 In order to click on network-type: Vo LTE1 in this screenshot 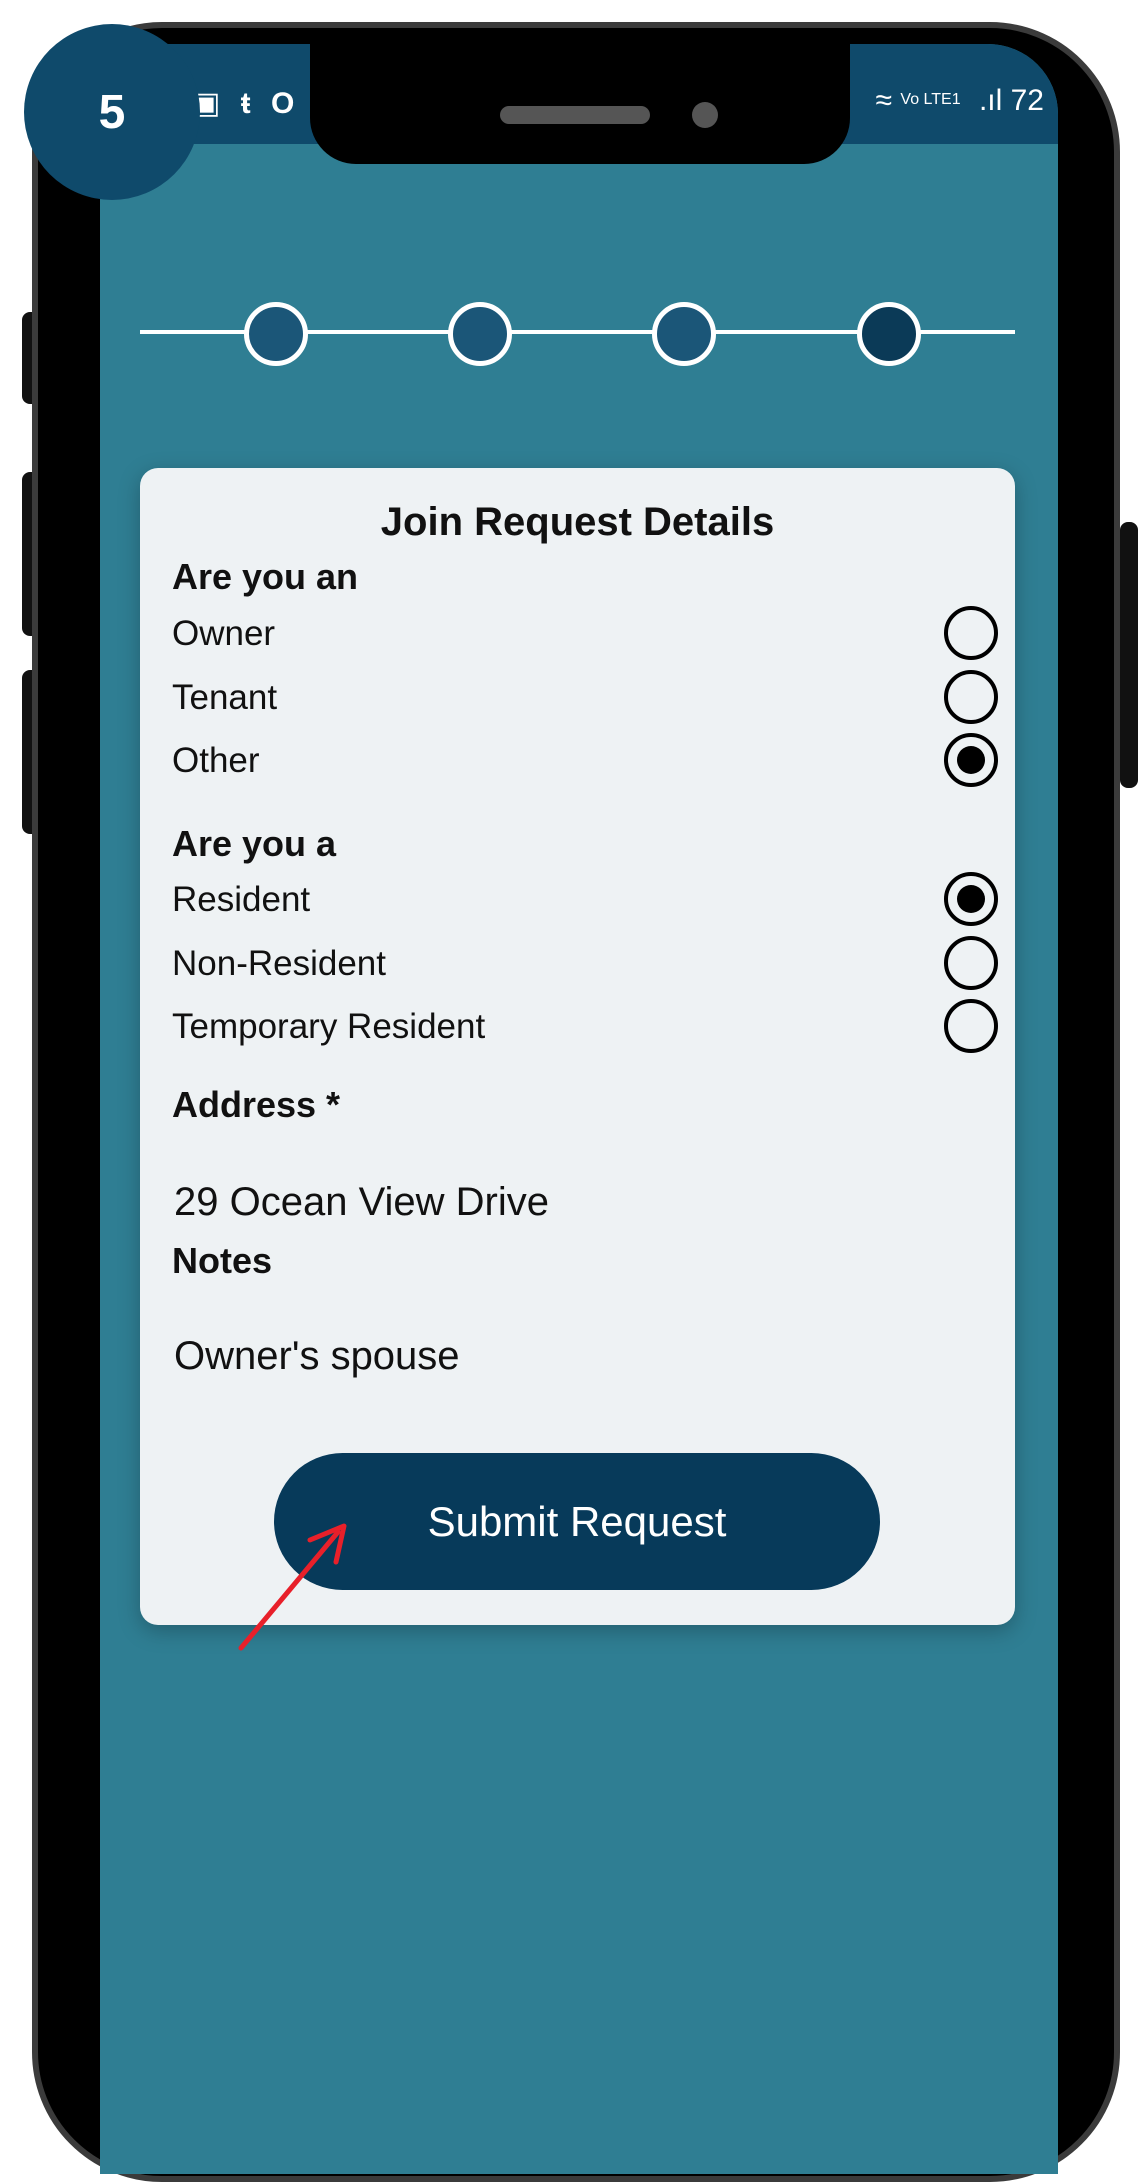, I will do `click(930, 99)`.